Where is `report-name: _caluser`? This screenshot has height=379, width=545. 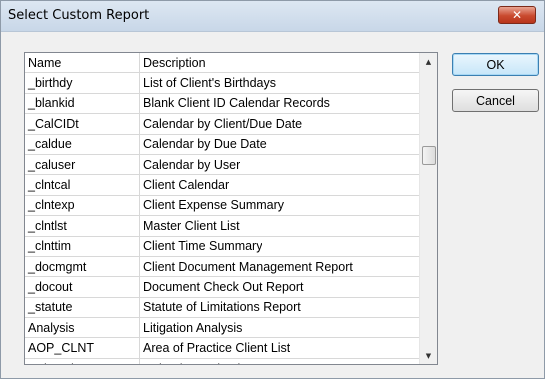
report-name: _caluser is located at coordinates (82, 164).